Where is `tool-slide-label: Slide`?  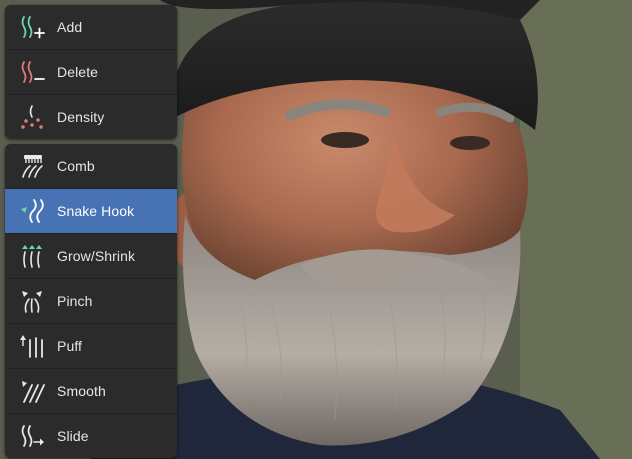 tool-slide-label: Slide is located at coordinates (73, 436).